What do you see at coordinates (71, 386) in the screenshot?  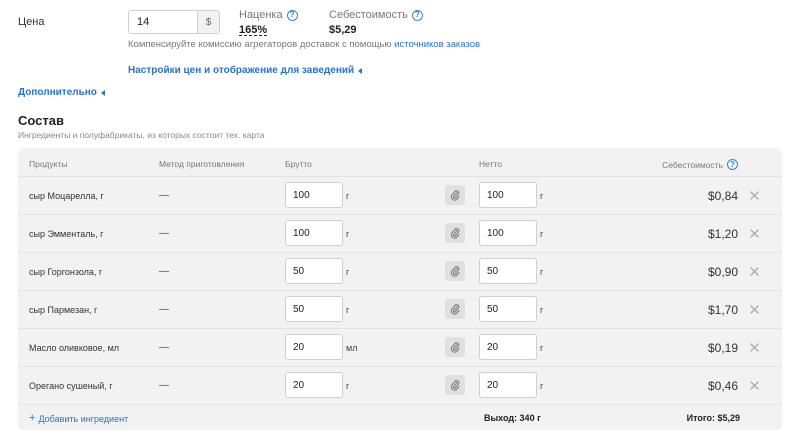 I see `product-name: Орегано сушеный, г` at bounding box center [71, 386].